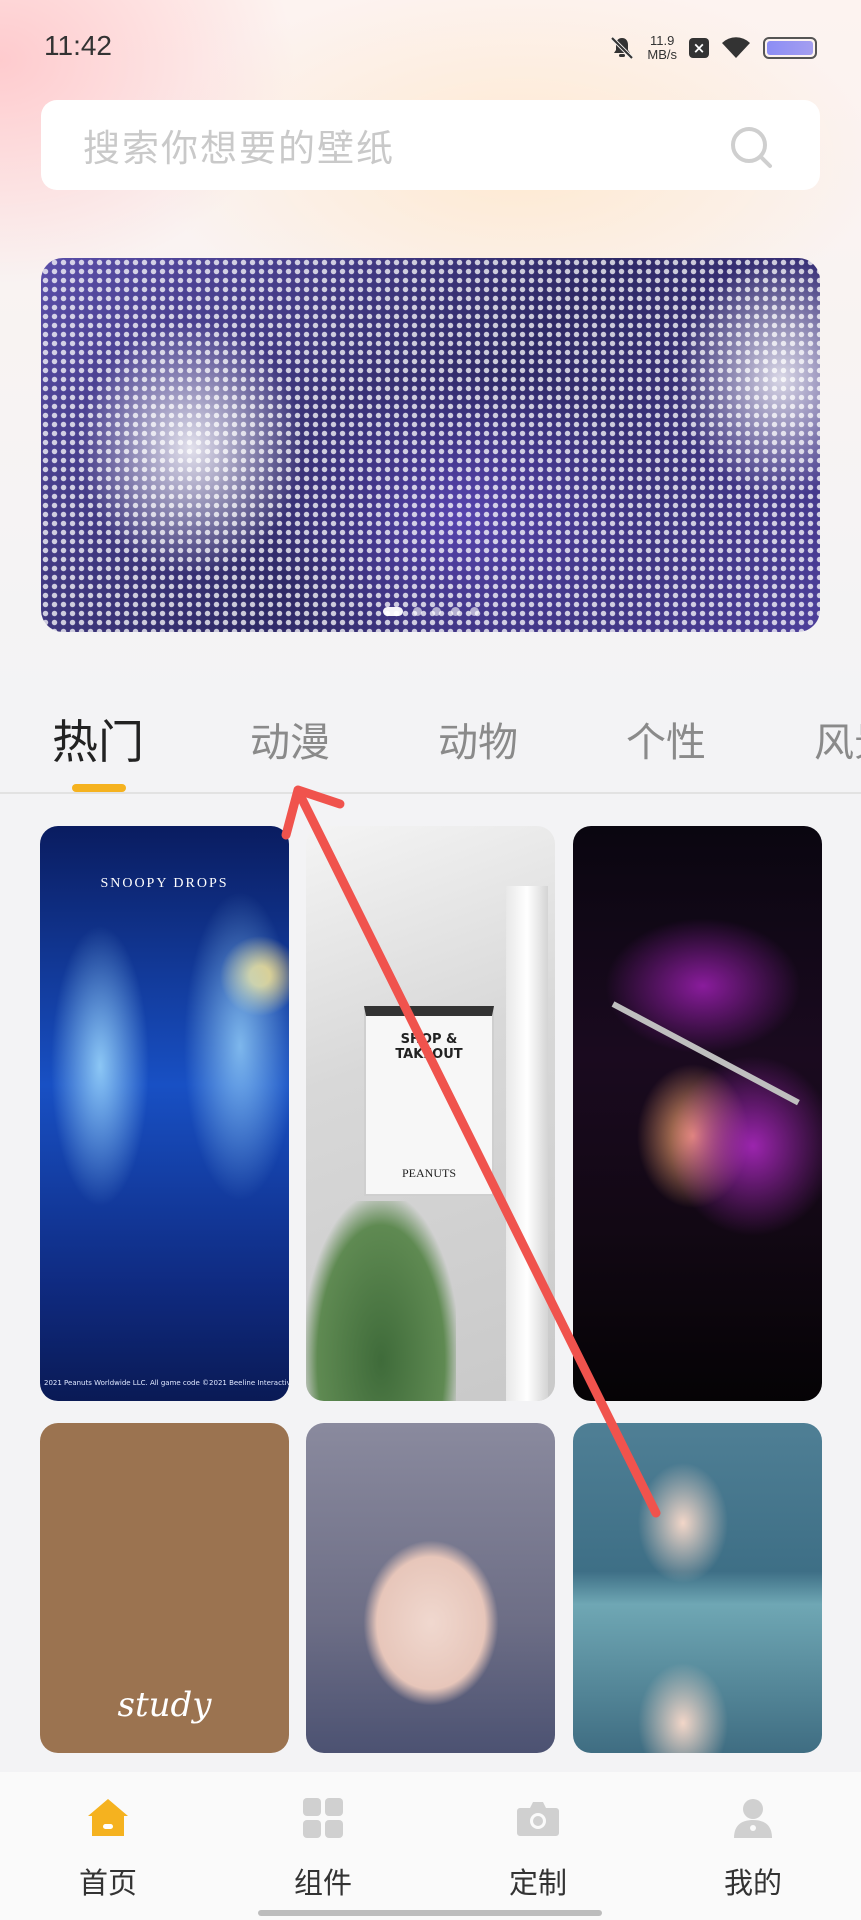  What do you see at coordinates (662, 40) in the screenshot?
I see `net-speed-value: 11.9` at bounding box center [662, 40].